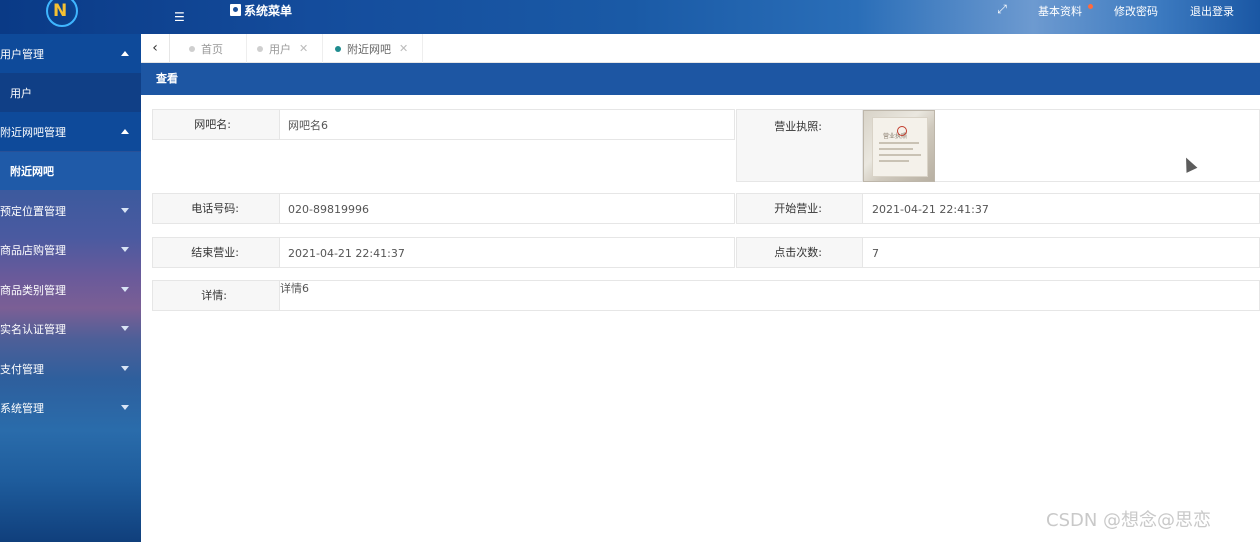 The height and width of the screenshot is (542, 1260). I want to click on sidebar-group-system: 系统管理, so click(70, 407).